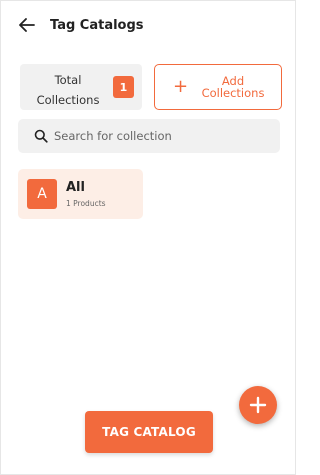 This screenshot has height=475, width=320. What do you see at coordinates (123, 87) in the screenshot?
I see `total-collections-count-badge: 1` at bounding box center [123, 87].